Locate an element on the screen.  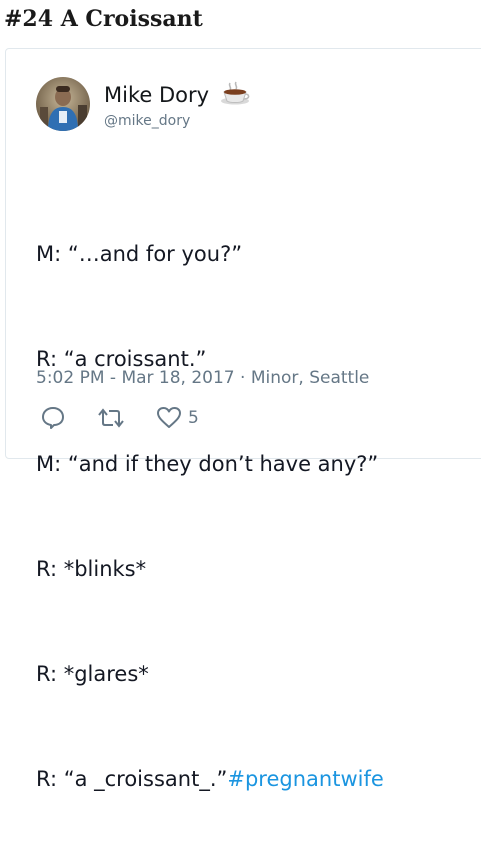
coffee-cup-icon is located at coordinates (235, 93).